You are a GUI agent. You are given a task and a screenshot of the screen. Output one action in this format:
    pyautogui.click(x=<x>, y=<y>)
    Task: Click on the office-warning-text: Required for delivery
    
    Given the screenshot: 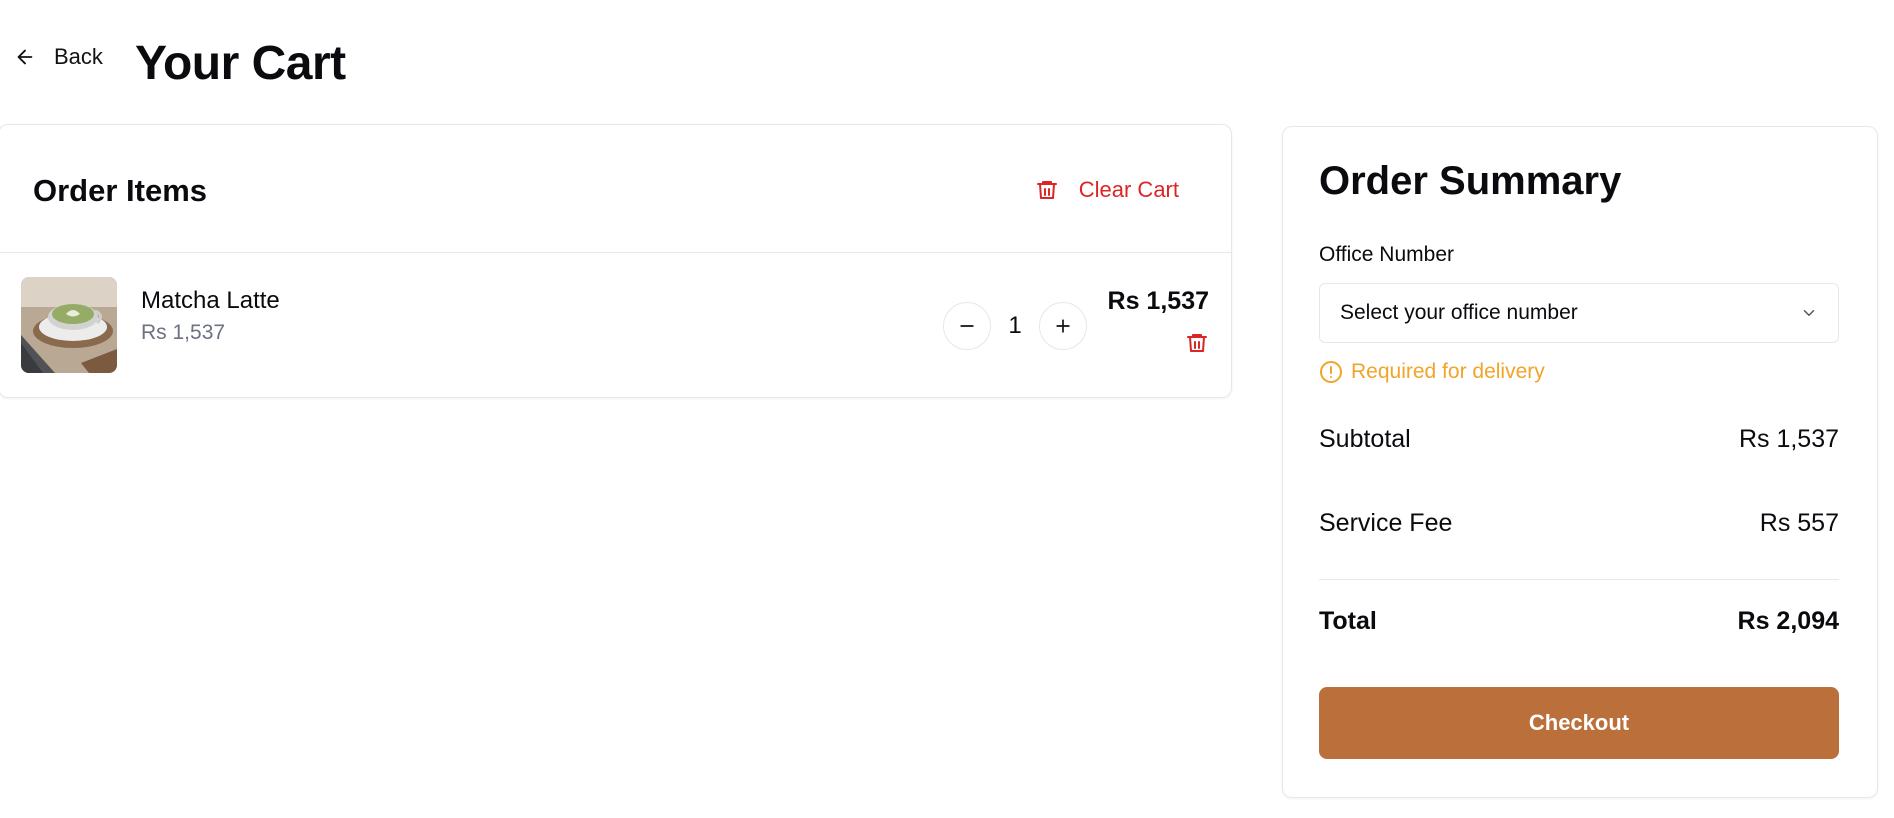 What is the action you would take?
    pyautogui.click(x=1448, y=371)
    